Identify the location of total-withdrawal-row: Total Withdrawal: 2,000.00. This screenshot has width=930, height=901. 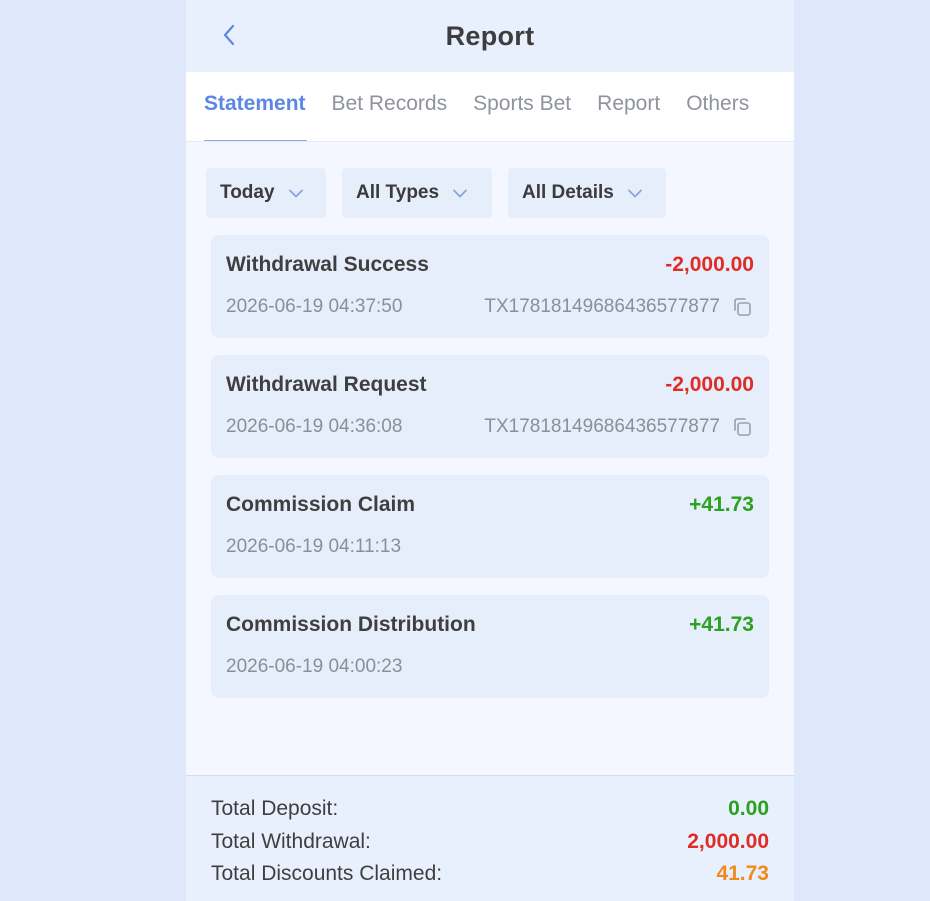
(490, 842).